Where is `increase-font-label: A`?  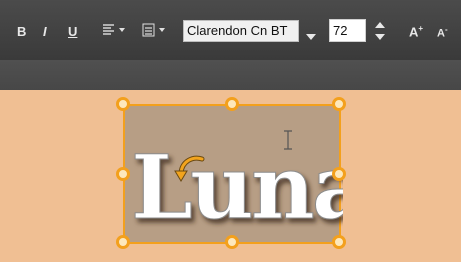 increase-font-label: A is located at coordinates (414, 32).